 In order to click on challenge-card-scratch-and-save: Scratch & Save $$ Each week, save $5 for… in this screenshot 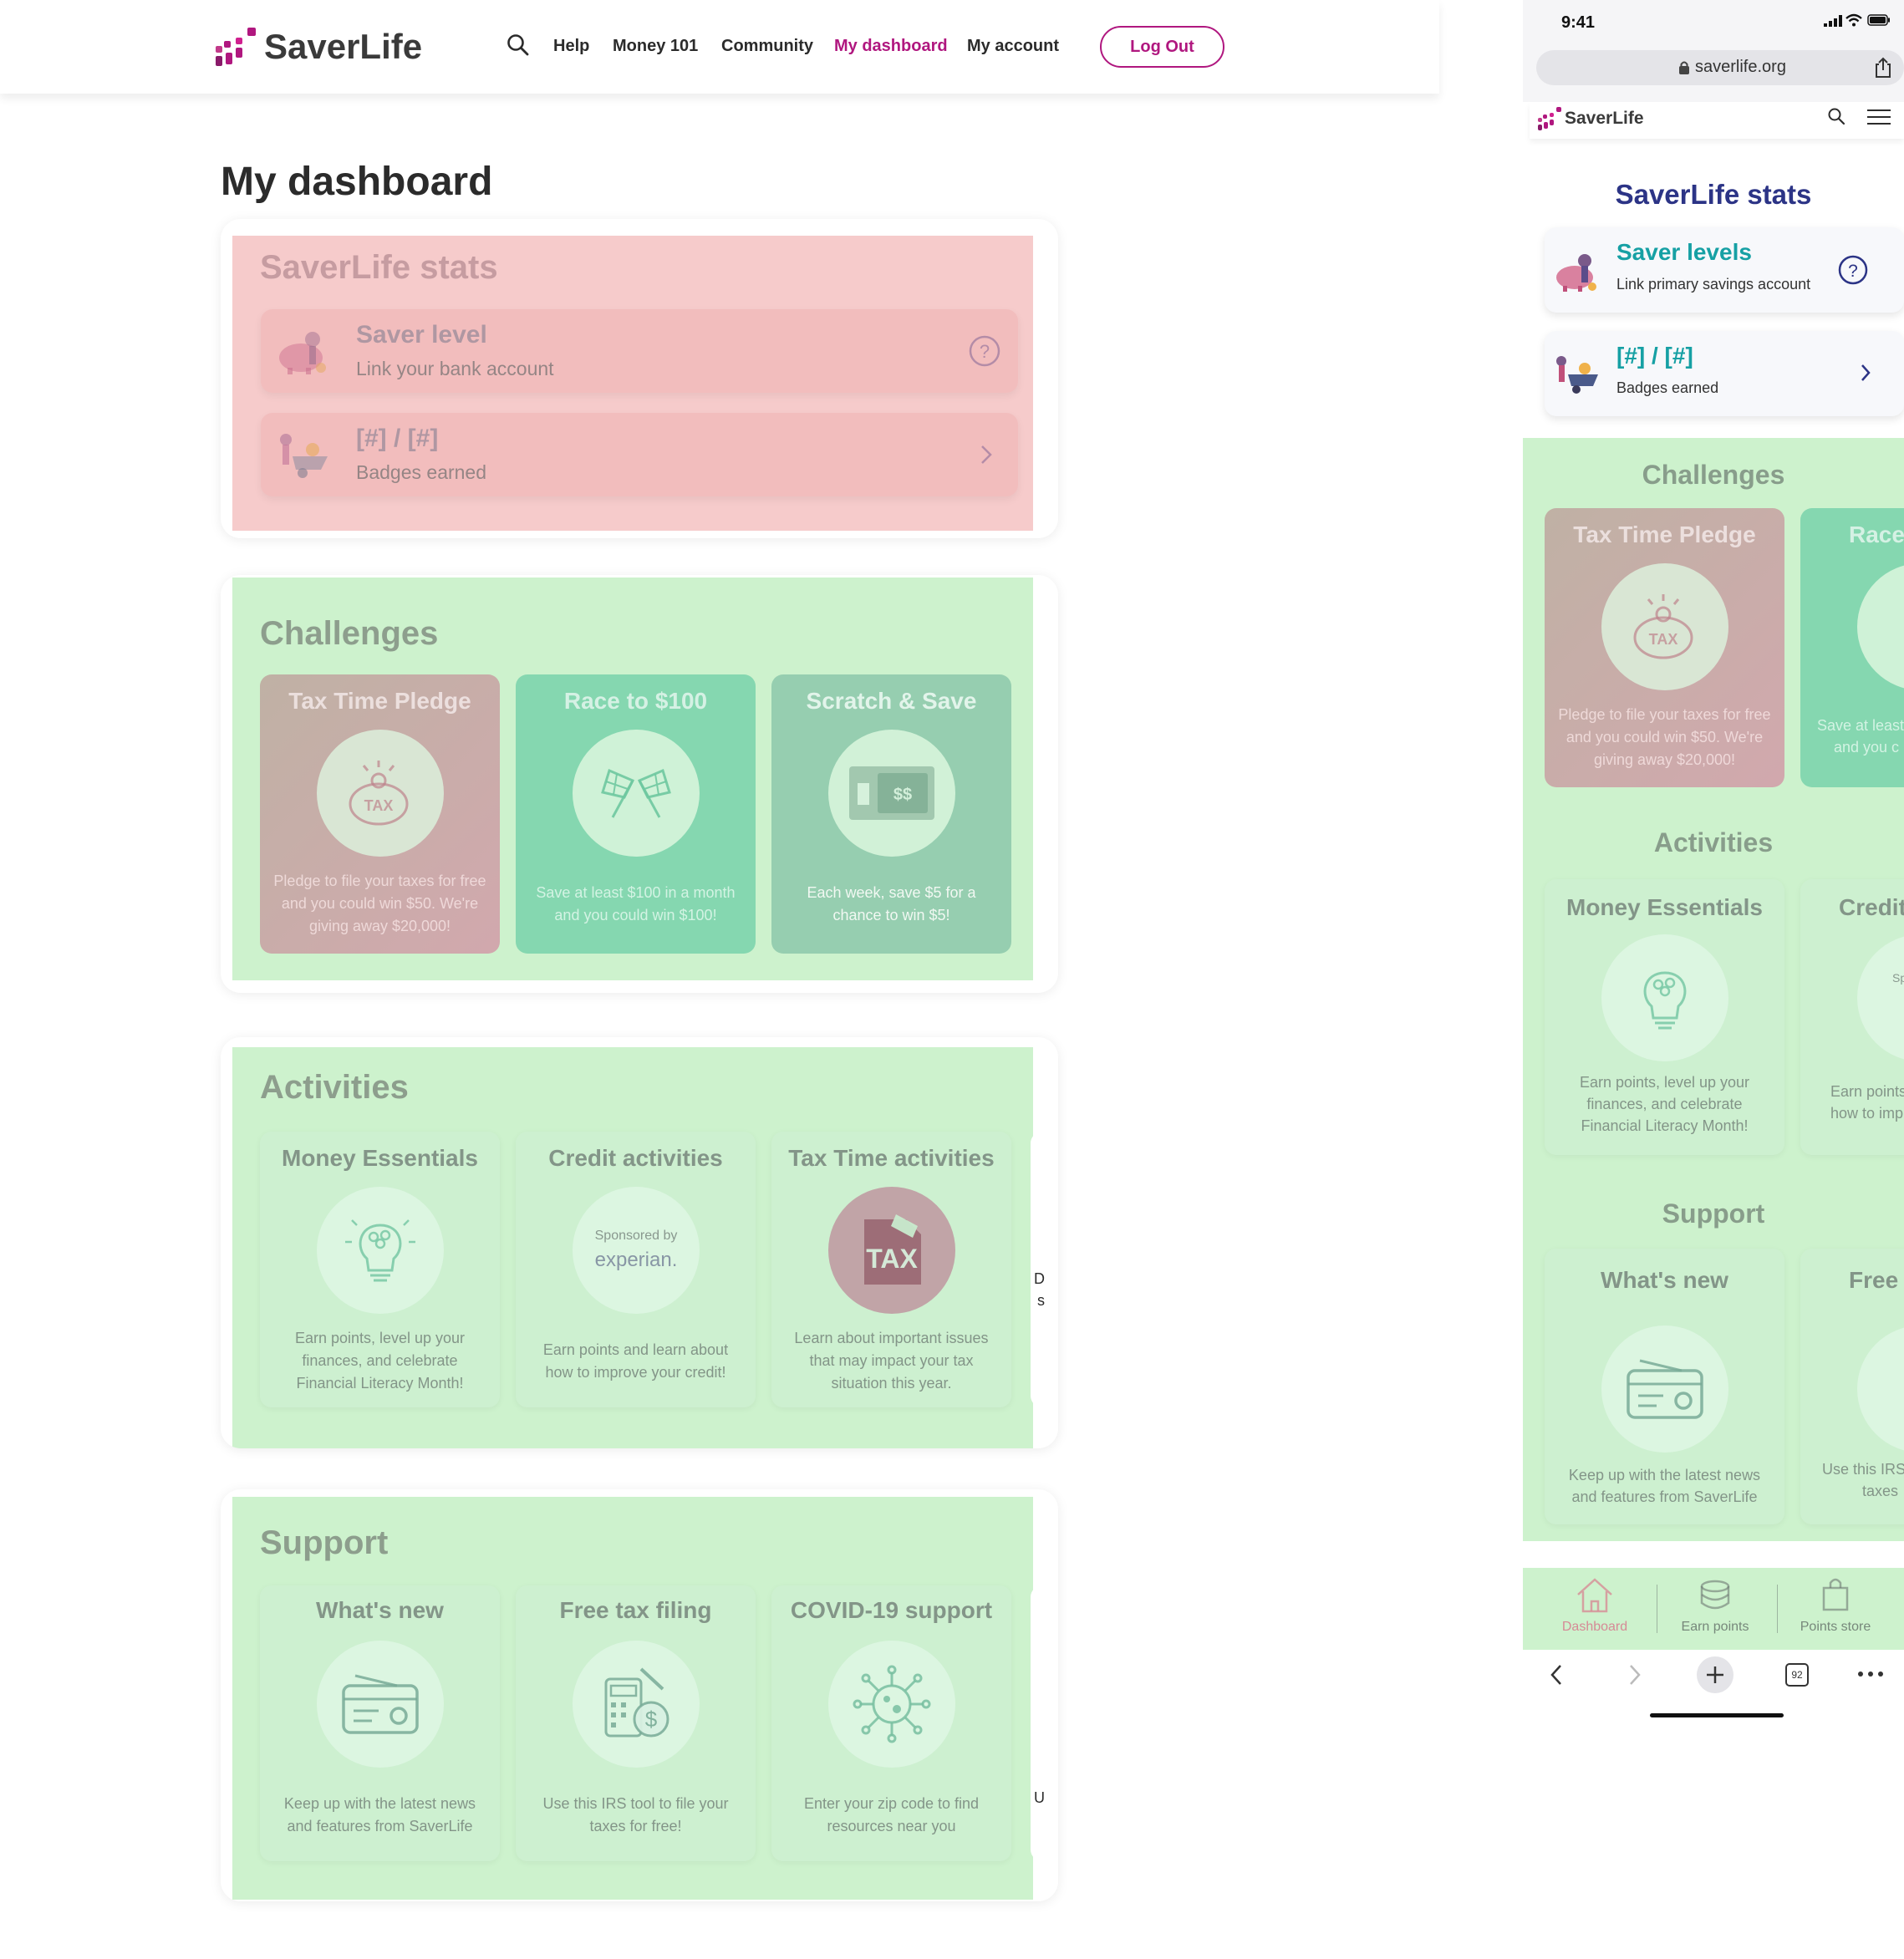, I will do `click(891, 814)`.